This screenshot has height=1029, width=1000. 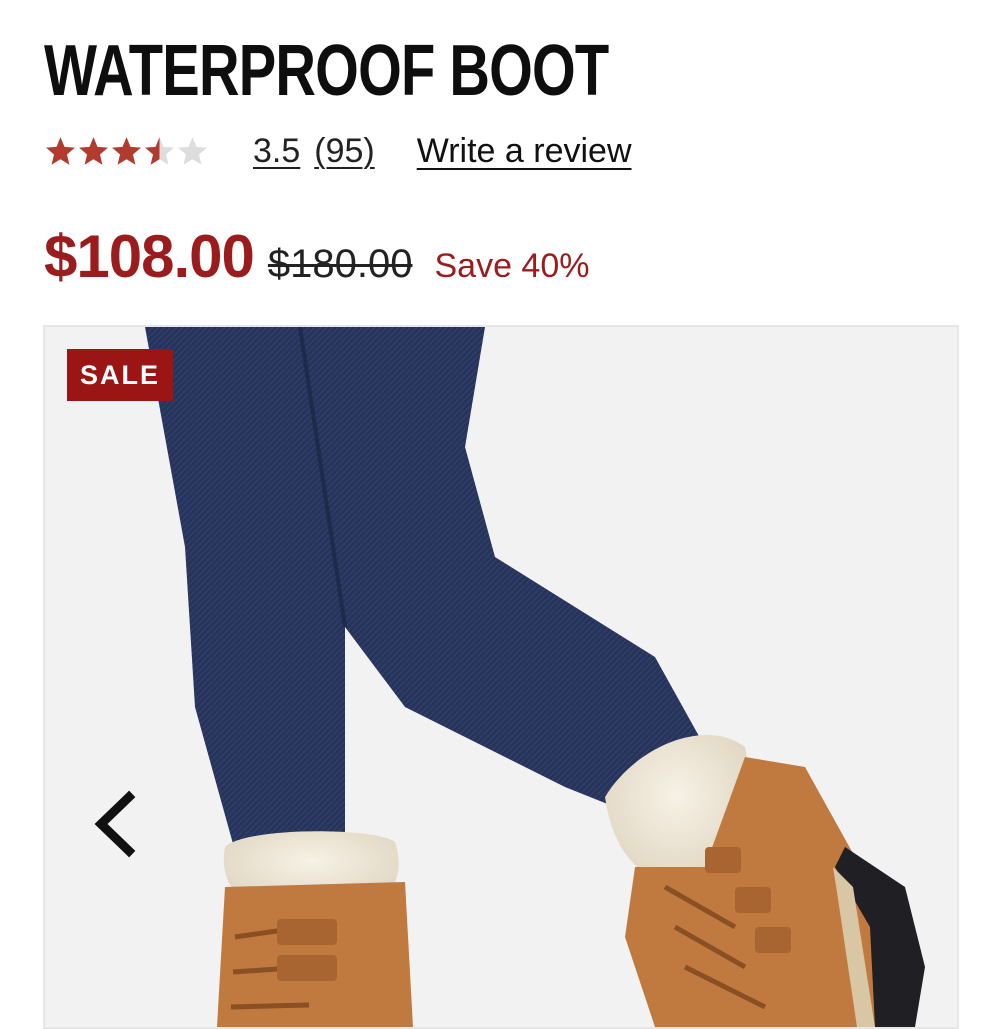 I want to click on product-title: WATERPROOF BOOT, so click(x=326, y=71).